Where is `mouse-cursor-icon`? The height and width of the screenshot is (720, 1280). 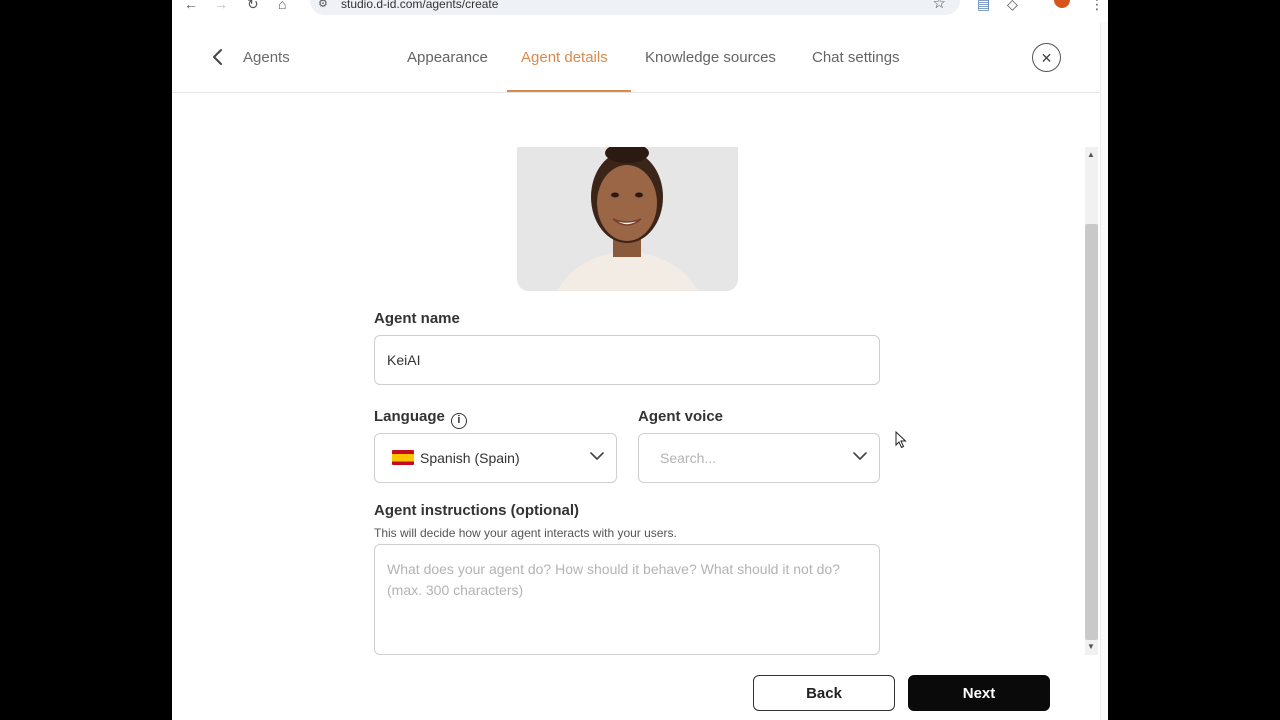
mouse-cursor-icon is located at coordinates (901, 440).